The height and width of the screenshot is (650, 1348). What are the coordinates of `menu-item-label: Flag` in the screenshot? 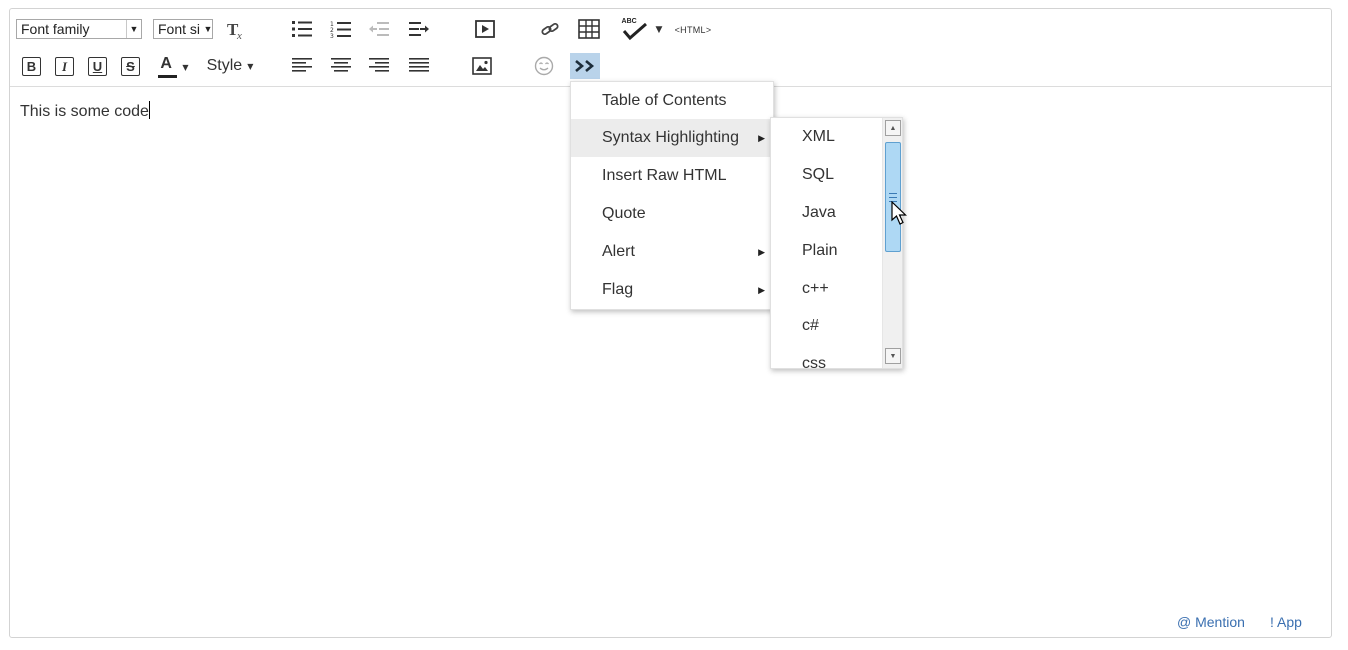 It's located at (618, 289).